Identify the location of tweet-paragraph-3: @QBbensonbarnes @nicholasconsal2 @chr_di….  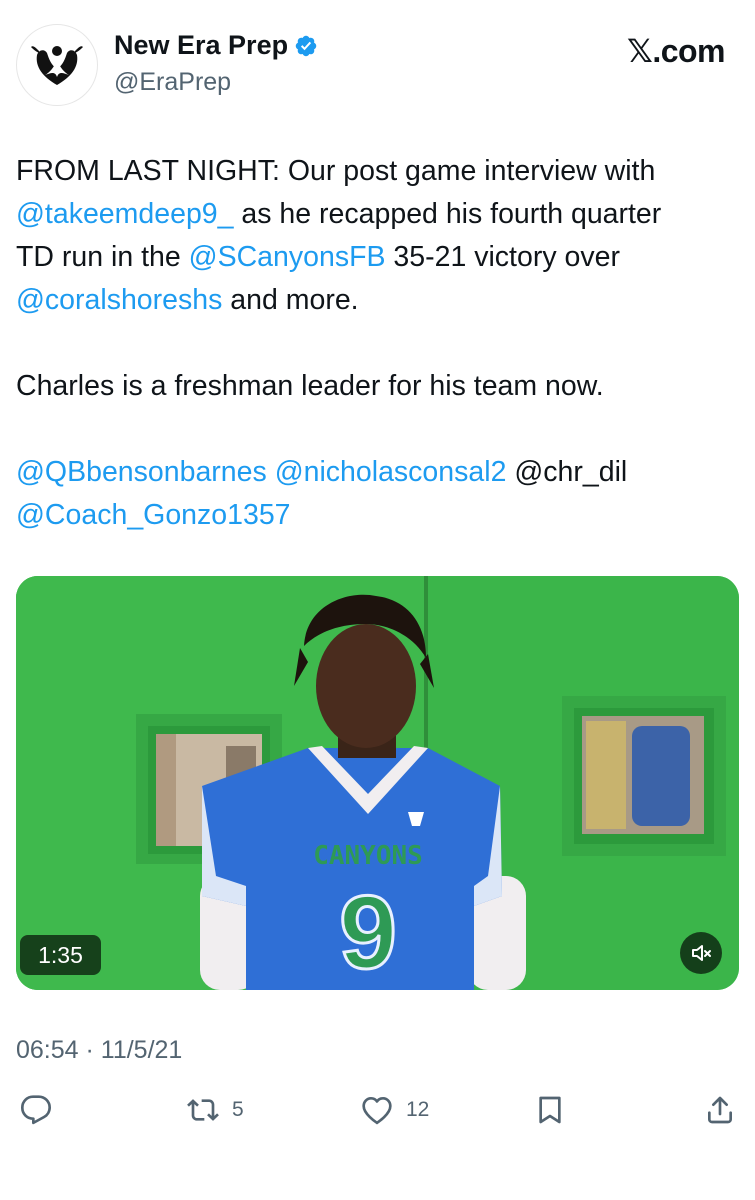
(378, 494).